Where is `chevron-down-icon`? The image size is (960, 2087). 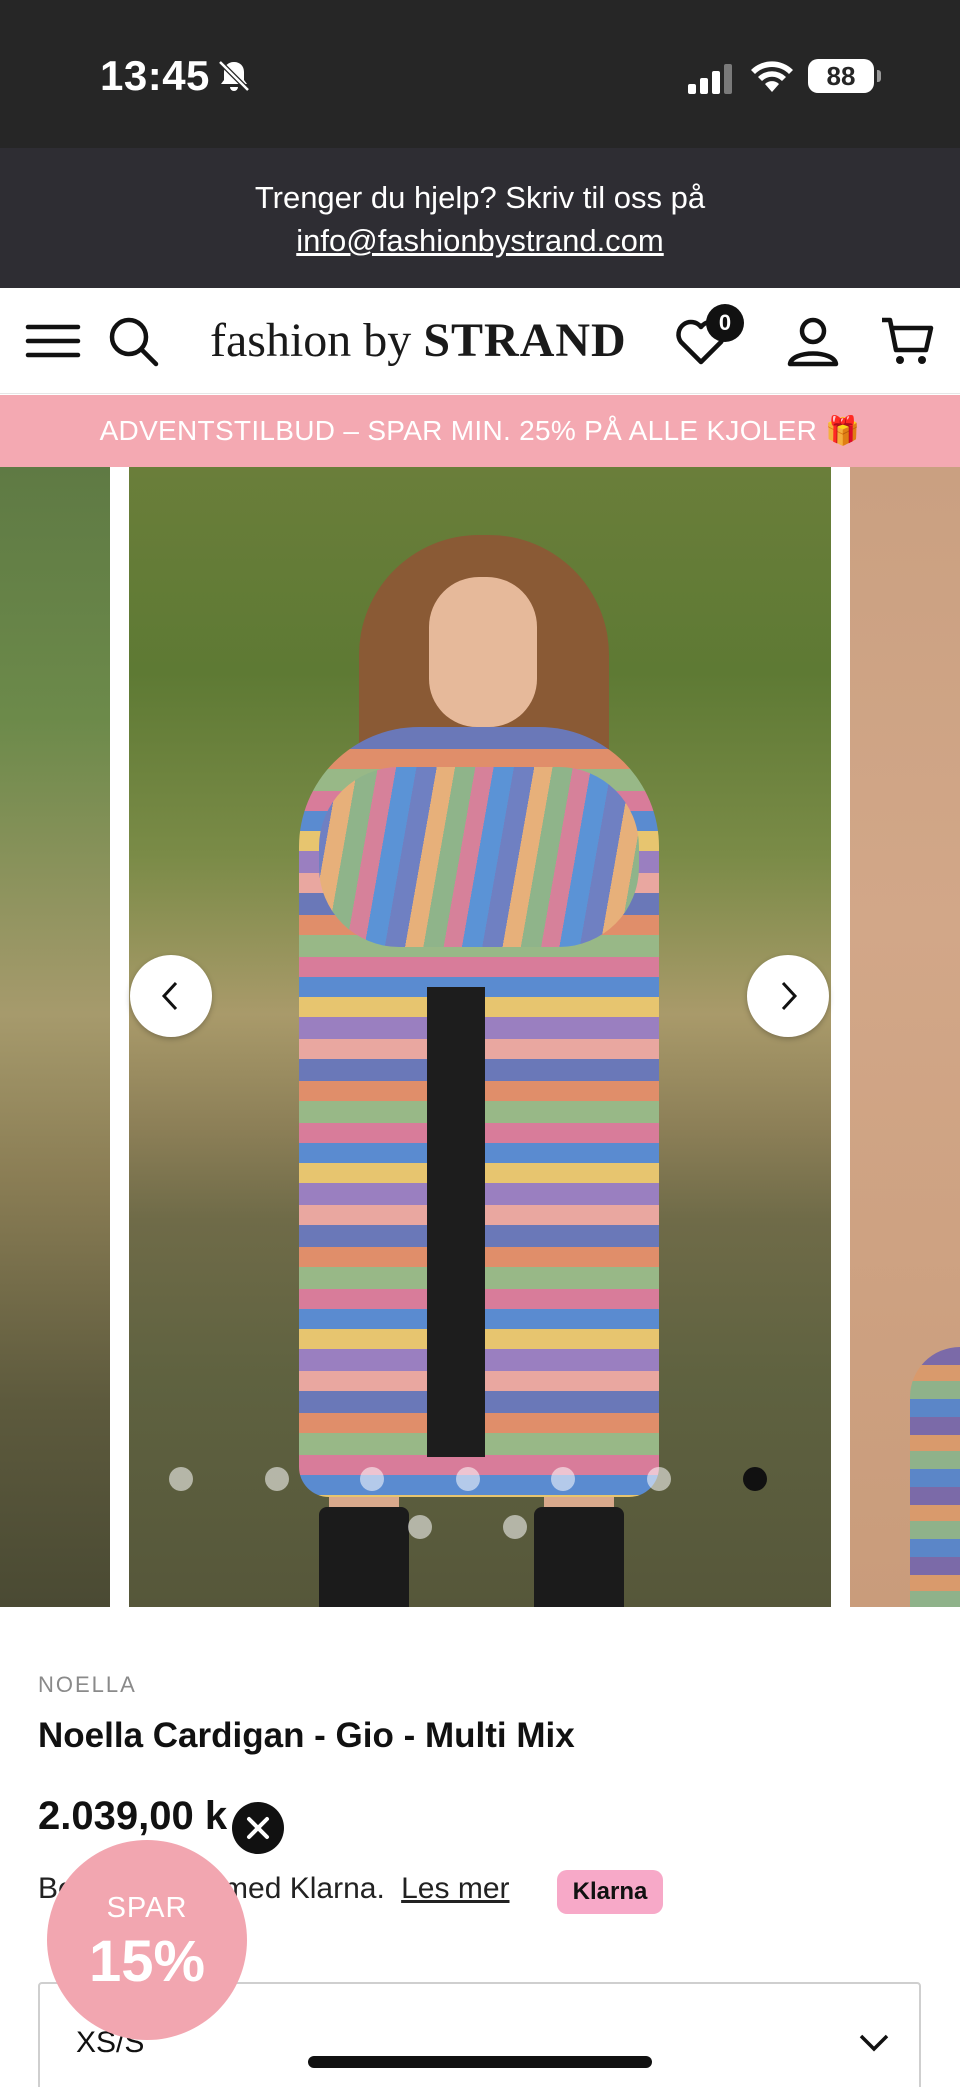
chevron-down-icon is located at coordinates (874, 2043).